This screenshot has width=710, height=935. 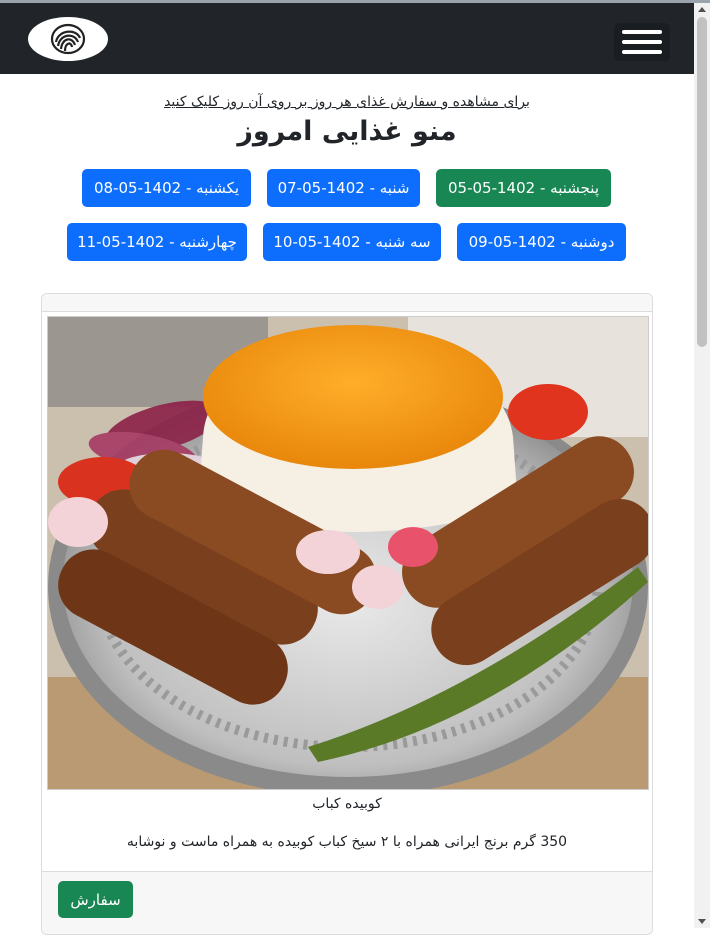 I want to click on day-button-thursday: پنجشنبه - 1402-05-05, so click(x=523, y=188).